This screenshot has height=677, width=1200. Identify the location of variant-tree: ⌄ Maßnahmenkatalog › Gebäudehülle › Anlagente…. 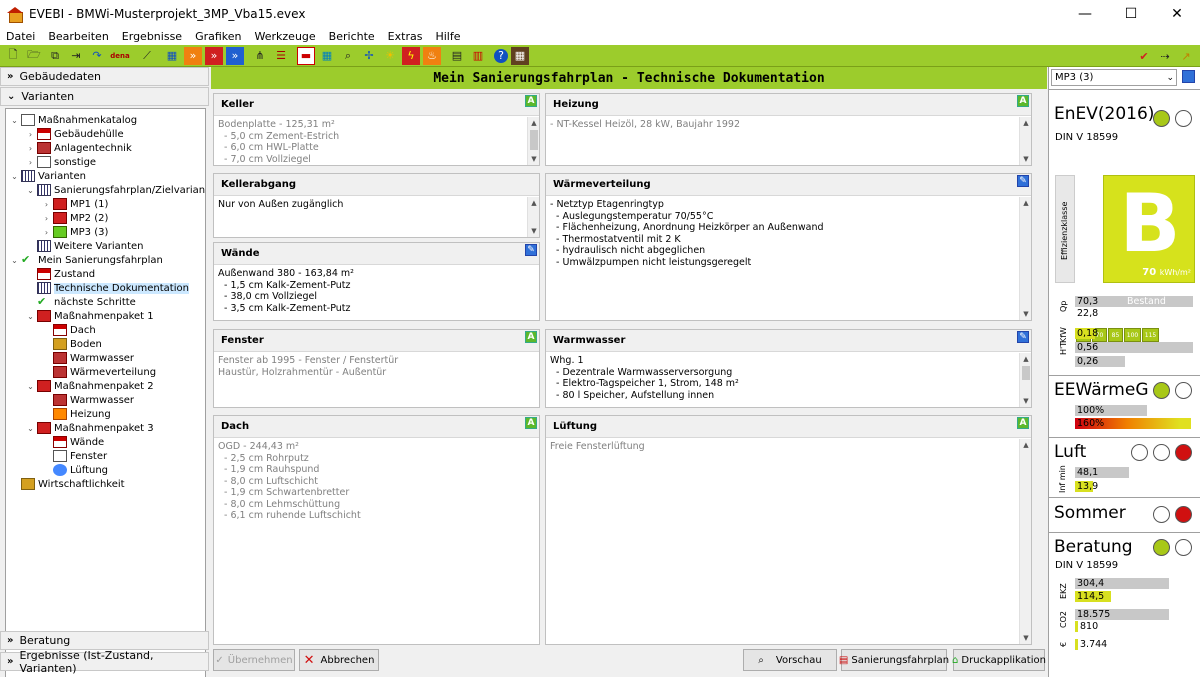
(105, 392).